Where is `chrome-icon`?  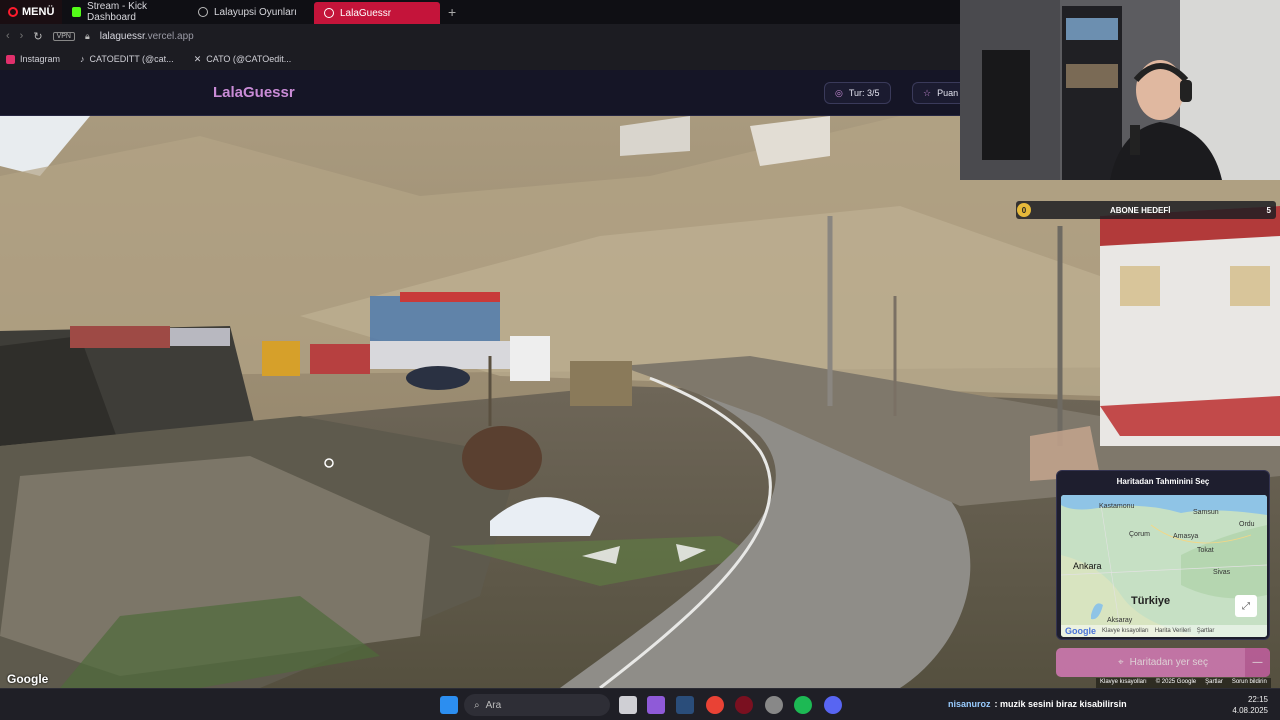 chrome-icon is located at coordinates (715, 705).